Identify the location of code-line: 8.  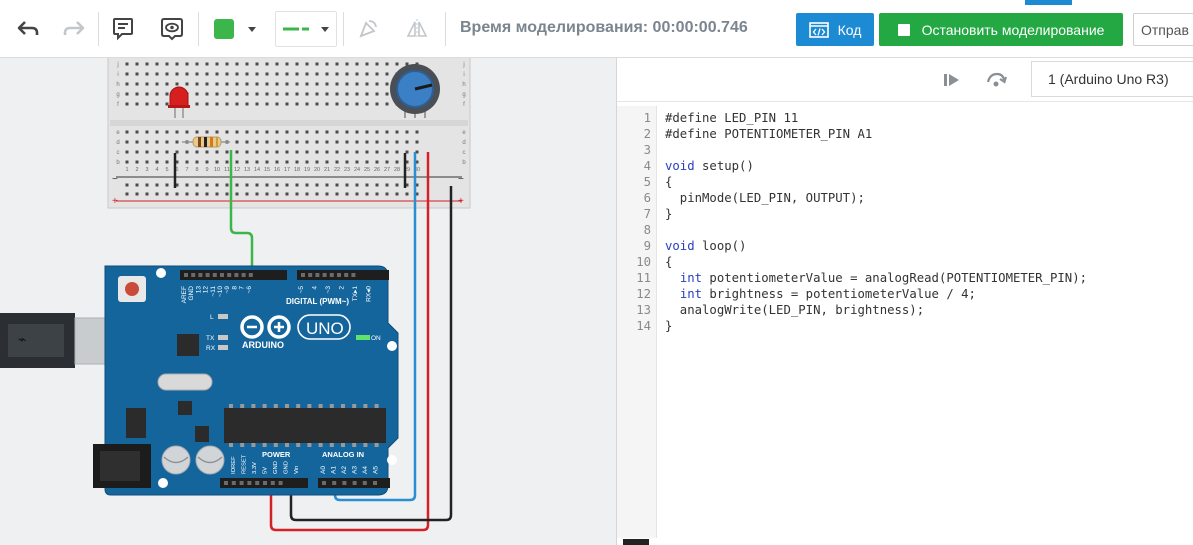
(905, 230).